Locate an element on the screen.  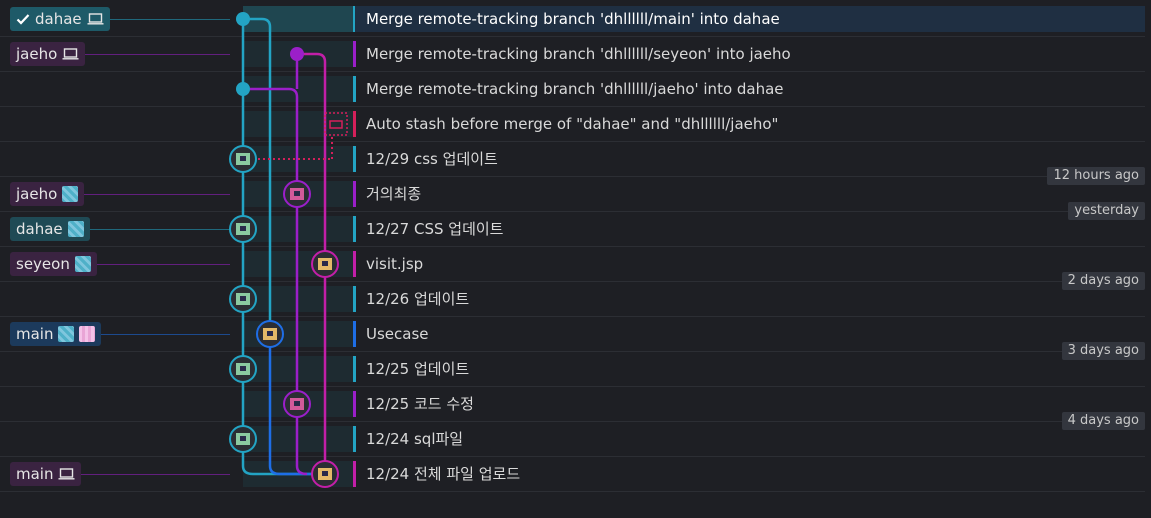
stash-node is located at coordinates (336, 124).